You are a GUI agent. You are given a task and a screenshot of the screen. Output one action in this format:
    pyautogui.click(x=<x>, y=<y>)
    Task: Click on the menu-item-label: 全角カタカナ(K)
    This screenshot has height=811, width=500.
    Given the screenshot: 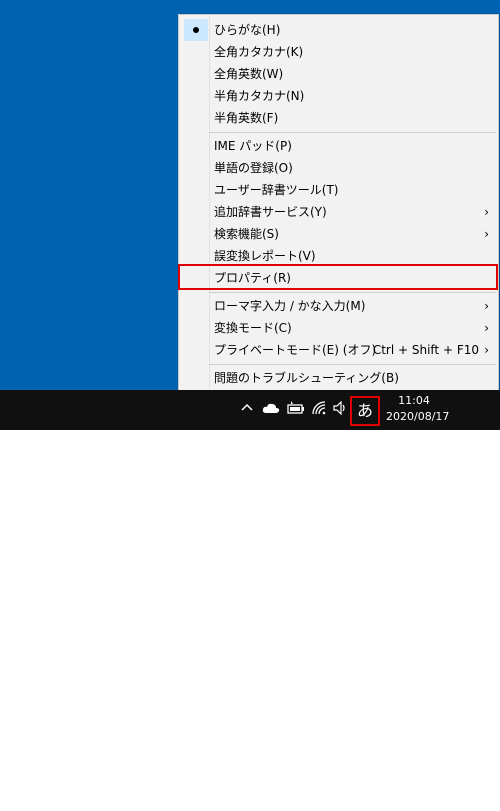 What is the action you would take?
    pyautogui.click(x=259, y=52)
    